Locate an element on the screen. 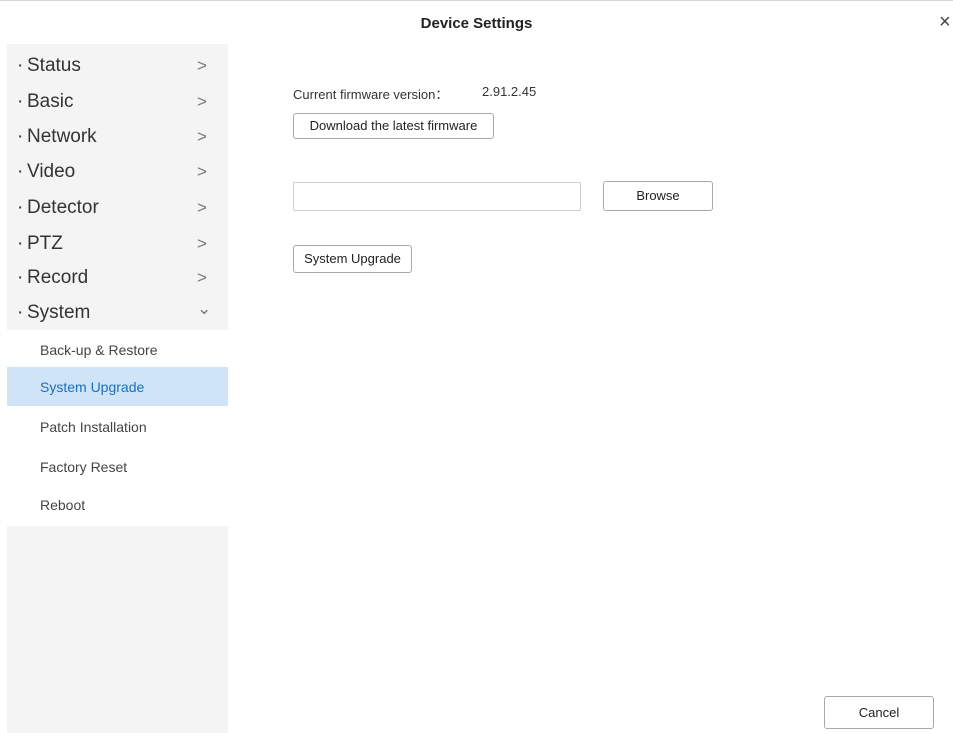 The image size is (953, 733). title-bar: Device Settings × is located at coordinates (476, 22).